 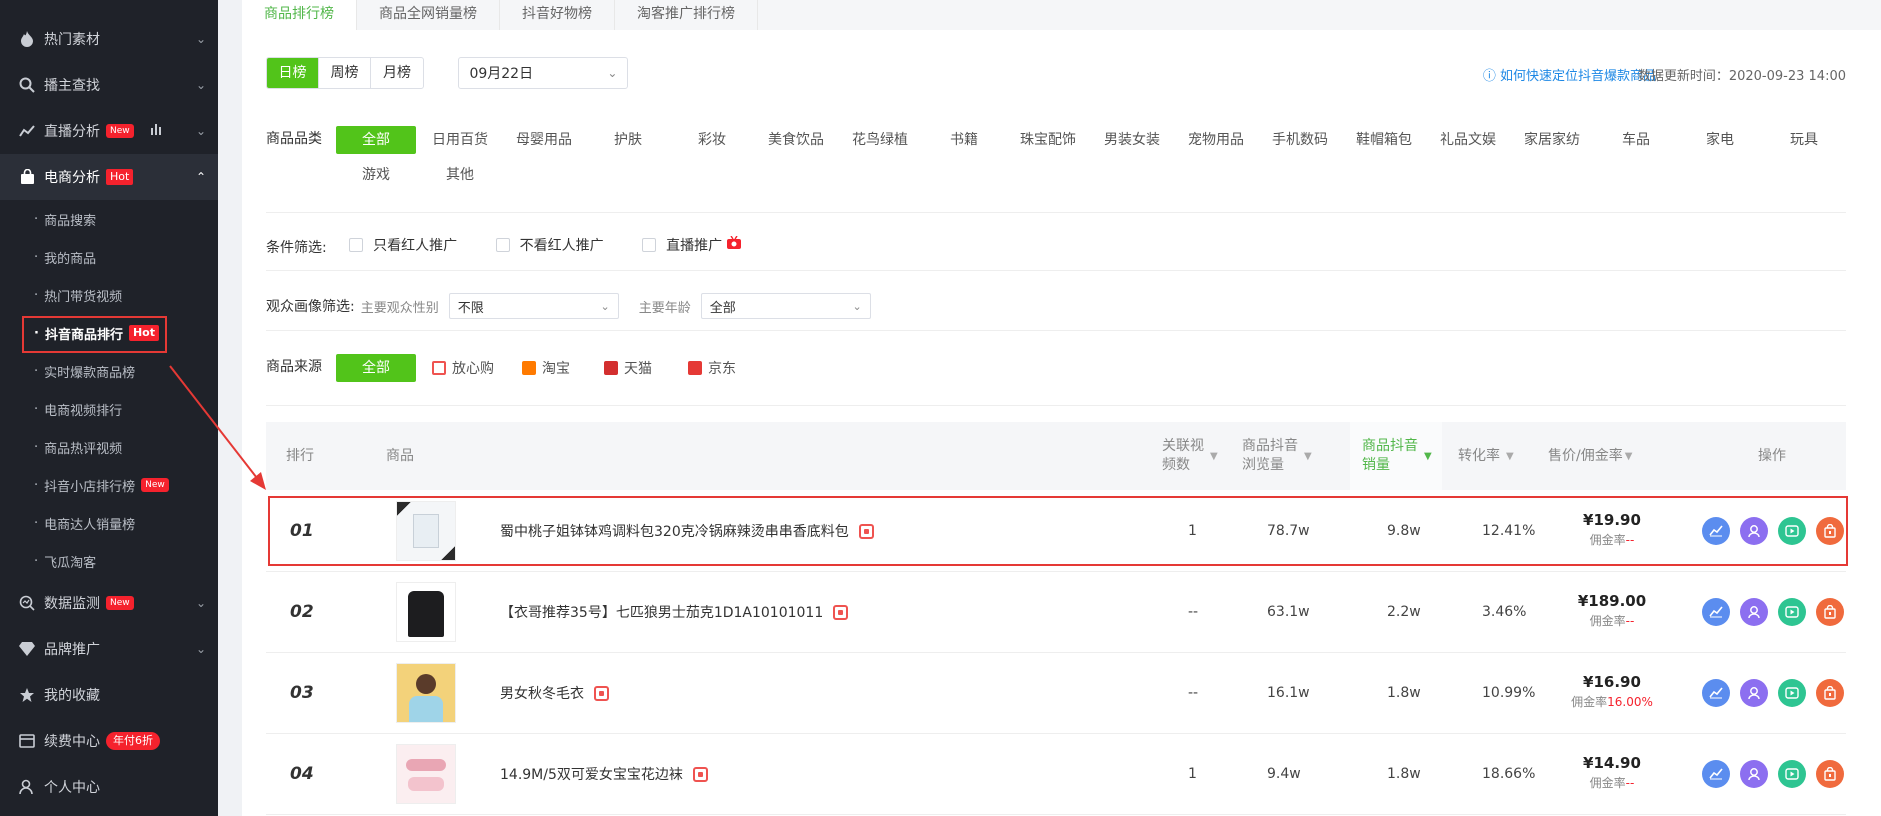 What do you see at coordinates (376, 140) in the screenshot?
I see `category-option: 全部` at bounding box center [376, 140].